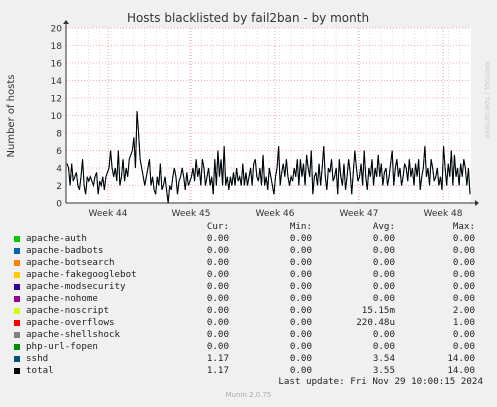 Image resolution: width=497 pixels, height=407 pixels. Describe the element at coordinates (73, 334) in the screenshot. I see `legend-name: apache-shellshock` at that location.